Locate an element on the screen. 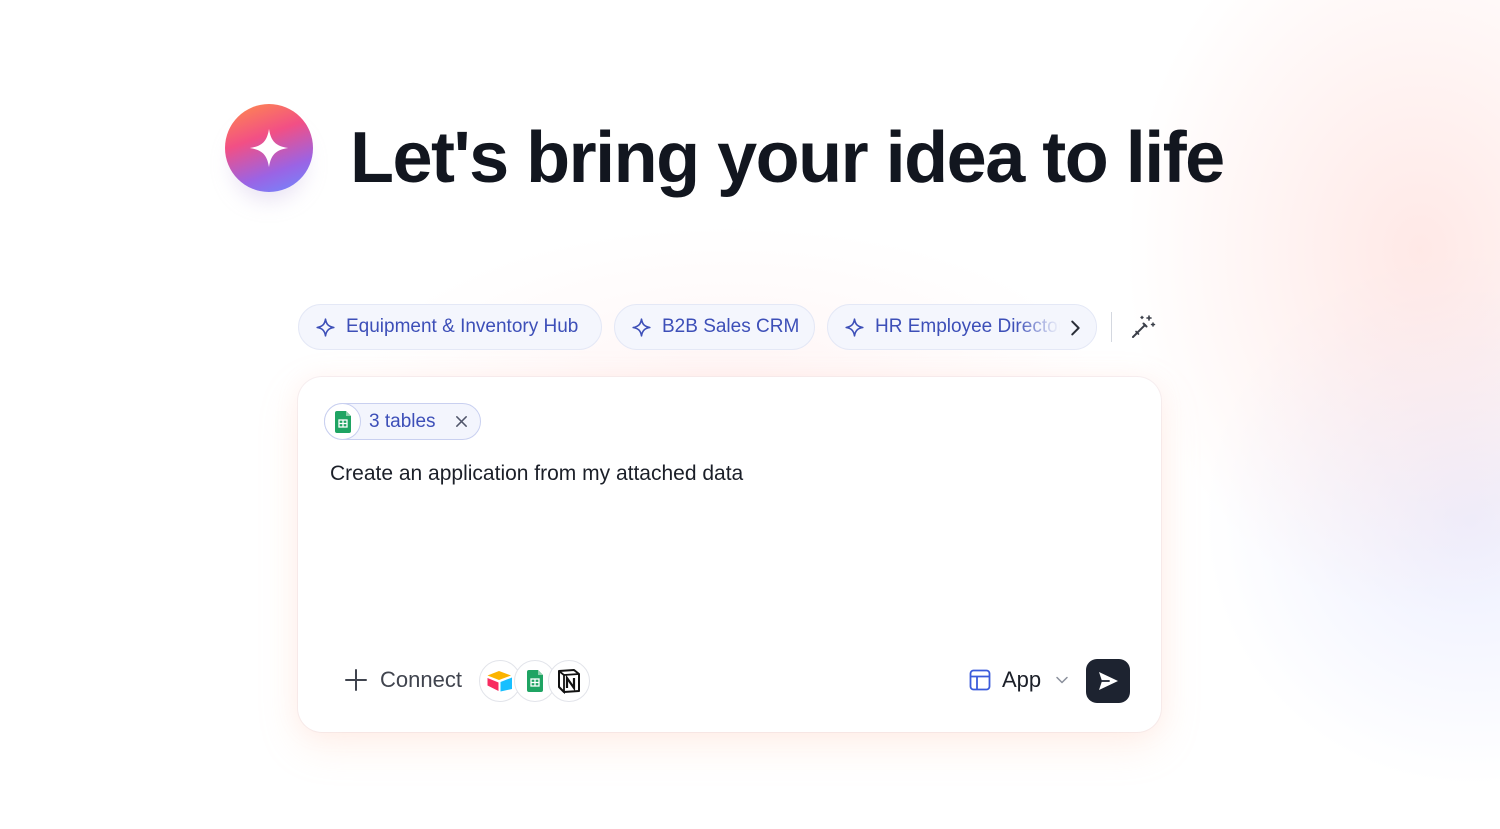  sparkle-icon is located at coordinates (269, 148).